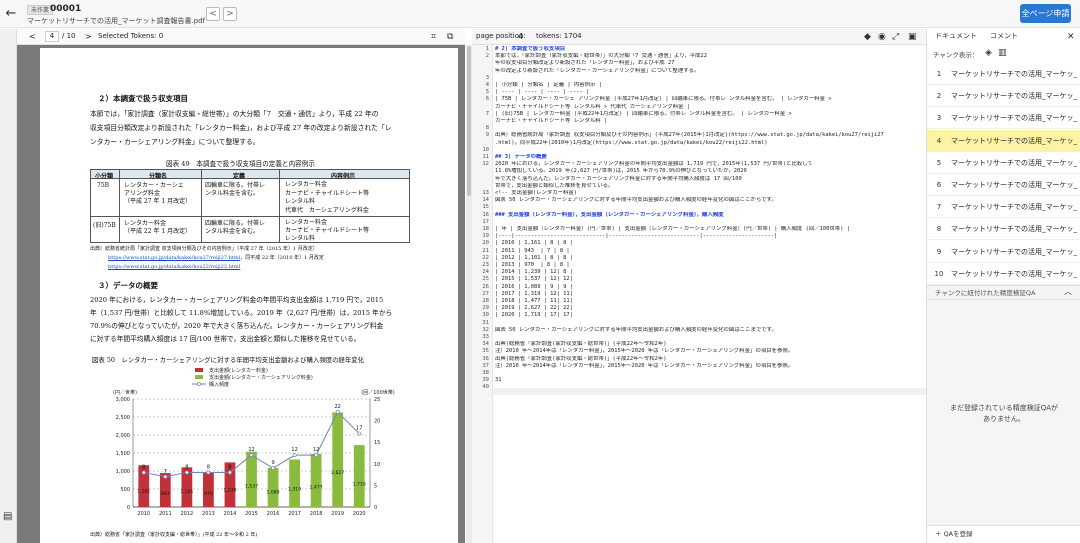 This screenshot has width=1080, height=543. Describe the element at coordinates (1003, 207) in the screenshot. I see `chunk-item: 7 マーケットリサーチでの活用_マーケッ_000` at that location.